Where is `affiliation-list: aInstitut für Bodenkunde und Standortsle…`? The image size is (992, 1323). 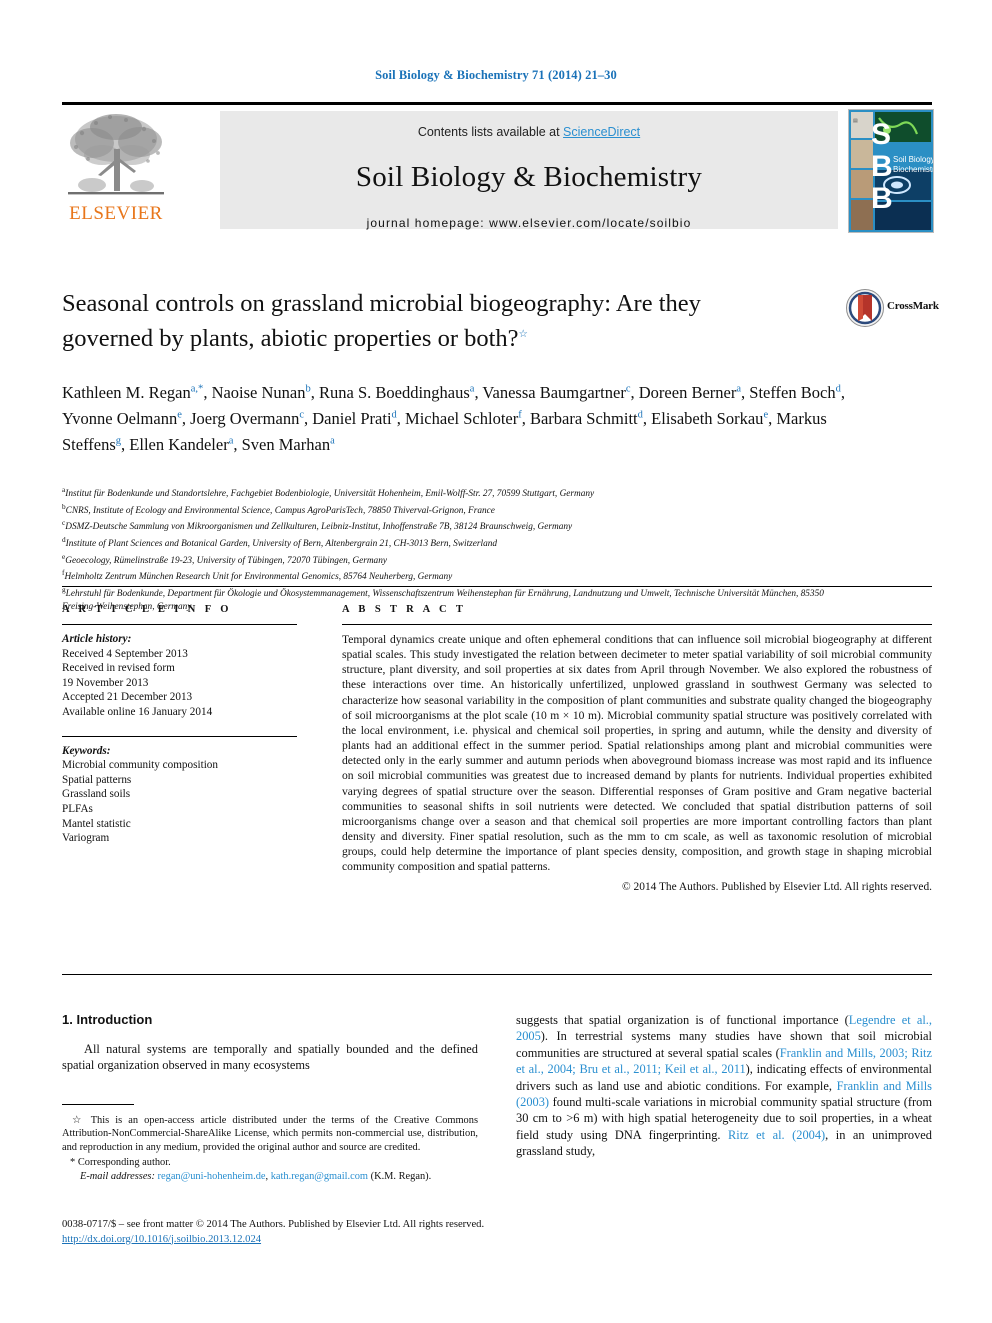 affiliation-list: aInstitut für Bodenkunde und Standortsle… is located at coordinates (457, 548).